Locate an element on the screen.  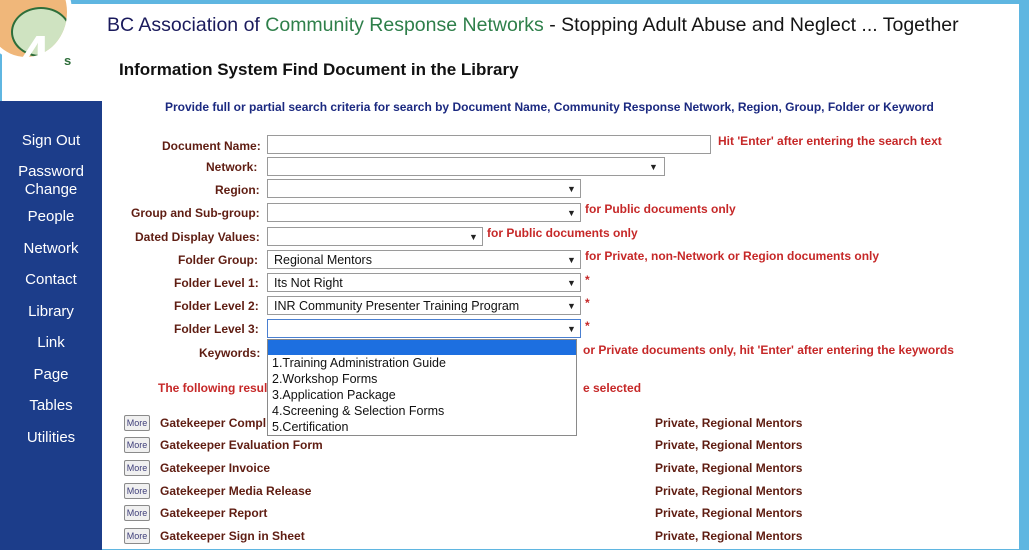
folder-level-3-select is located at coordinates (424, 328).